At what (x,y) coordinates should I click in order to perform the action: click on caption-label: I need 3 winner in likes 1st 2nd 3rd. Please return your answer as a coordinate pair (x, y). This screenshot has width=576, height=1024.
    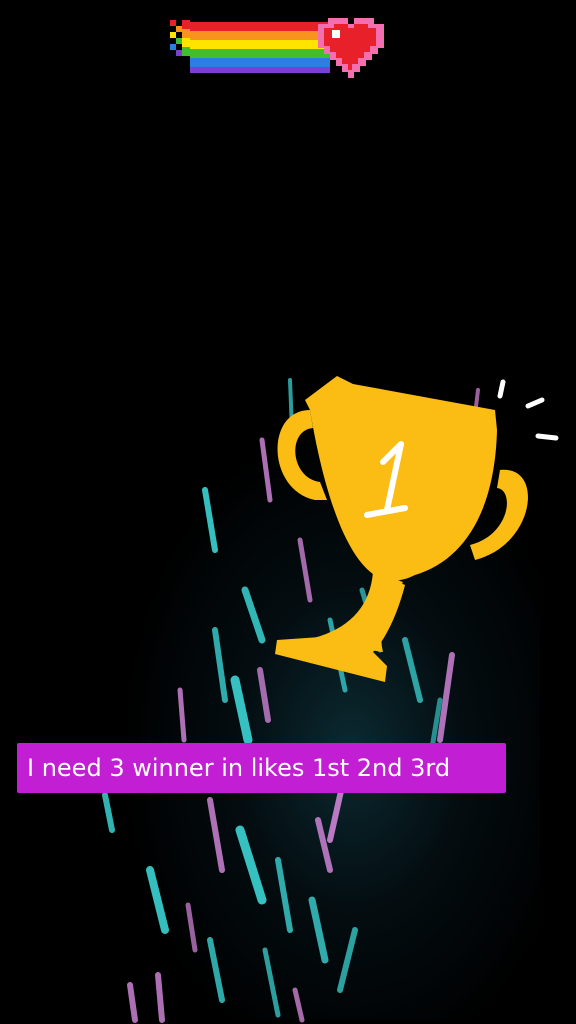
    Looking at the image, I should click on (261, 768).